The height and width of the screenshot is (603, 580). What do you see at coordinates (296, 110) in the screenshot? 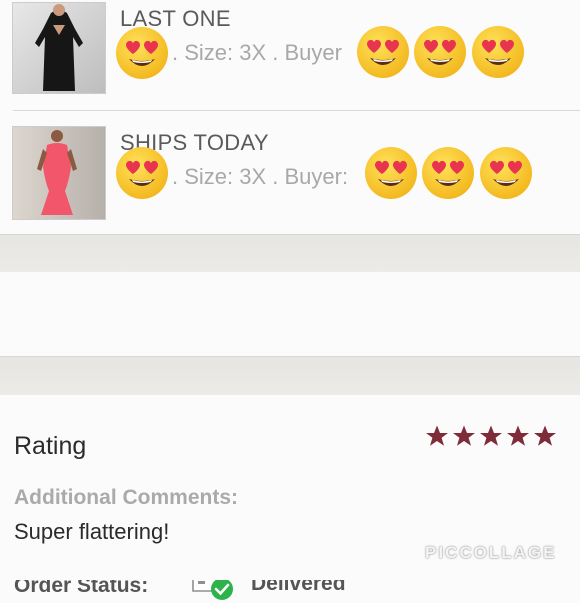
I see `item-divider` at bounding box center [296, 110].